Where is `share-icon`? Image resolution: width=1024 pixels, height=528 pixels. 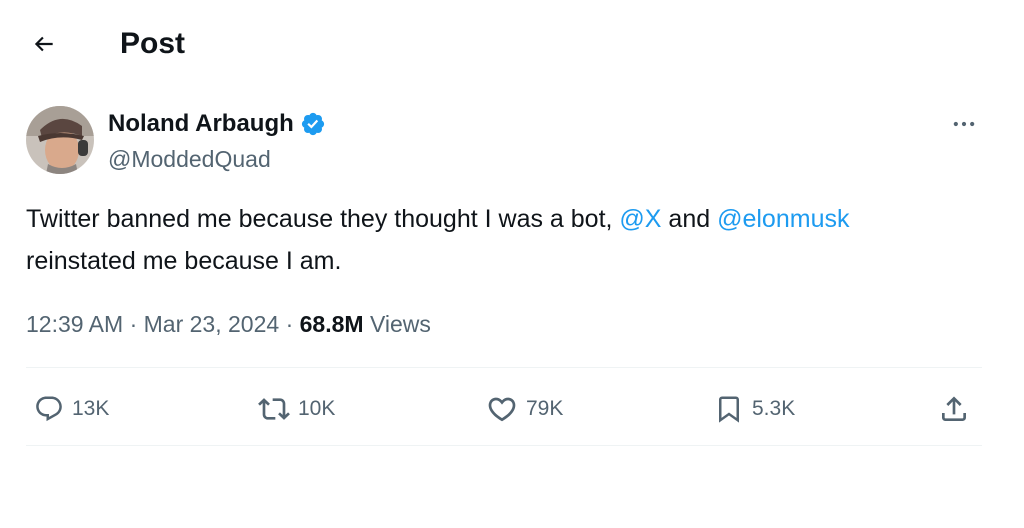
share-icon is located at coordinates (954, 408).